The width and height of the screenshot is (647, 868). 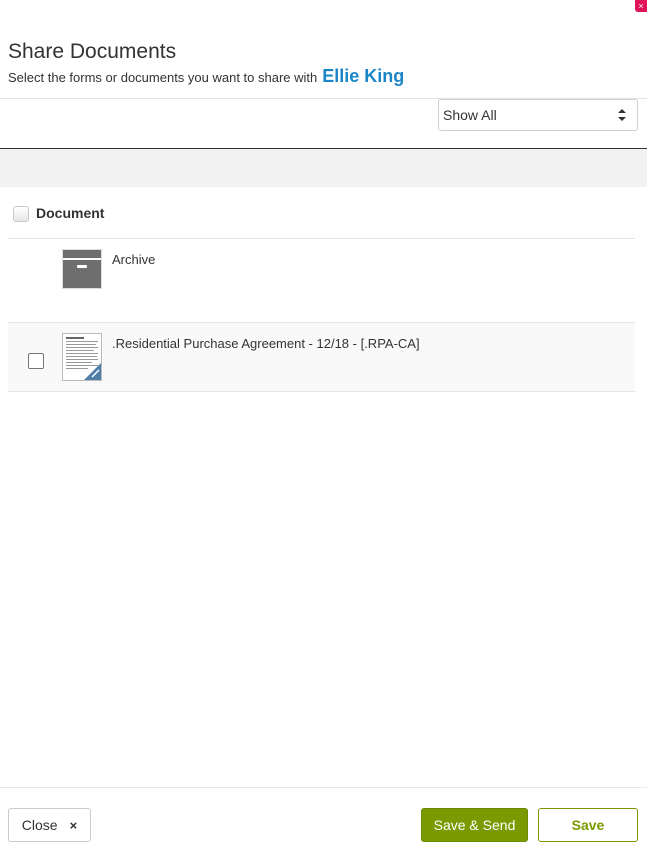 I want to click on filter-select: Show All, so click(x=538, y=115).